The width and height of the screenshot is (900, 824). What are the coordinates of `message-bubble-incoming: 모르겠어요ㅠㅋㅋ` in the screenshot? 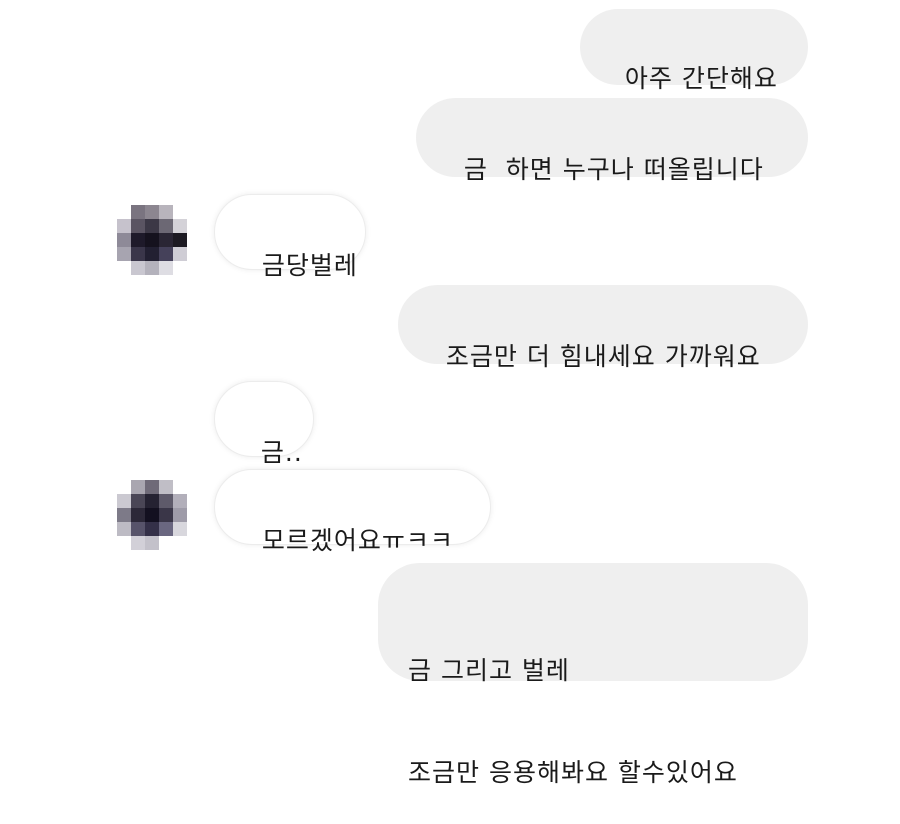 It's located at (352, 512).